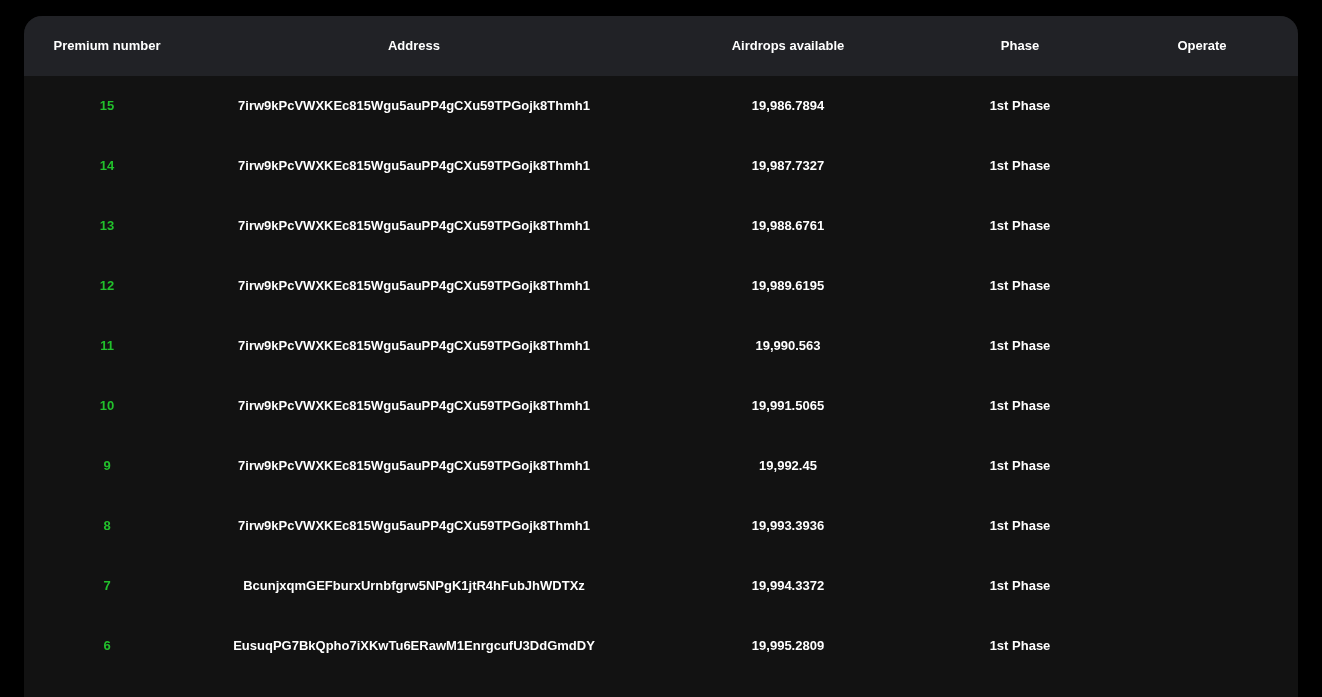 The height and width of the screenshot is (697, 1322). I want to click on premium-number-cell-text: 8, so click(107, 526).